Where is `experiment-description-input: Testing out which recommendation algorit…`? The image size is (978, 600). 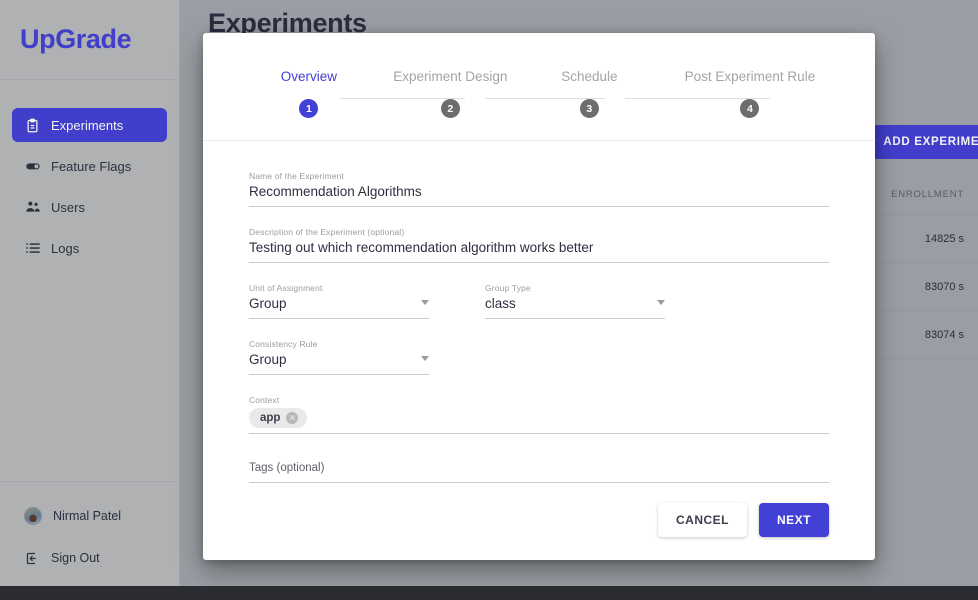 experiment-description-input: Testing out which recommendation algorit… is located at coordinates (539, 251).